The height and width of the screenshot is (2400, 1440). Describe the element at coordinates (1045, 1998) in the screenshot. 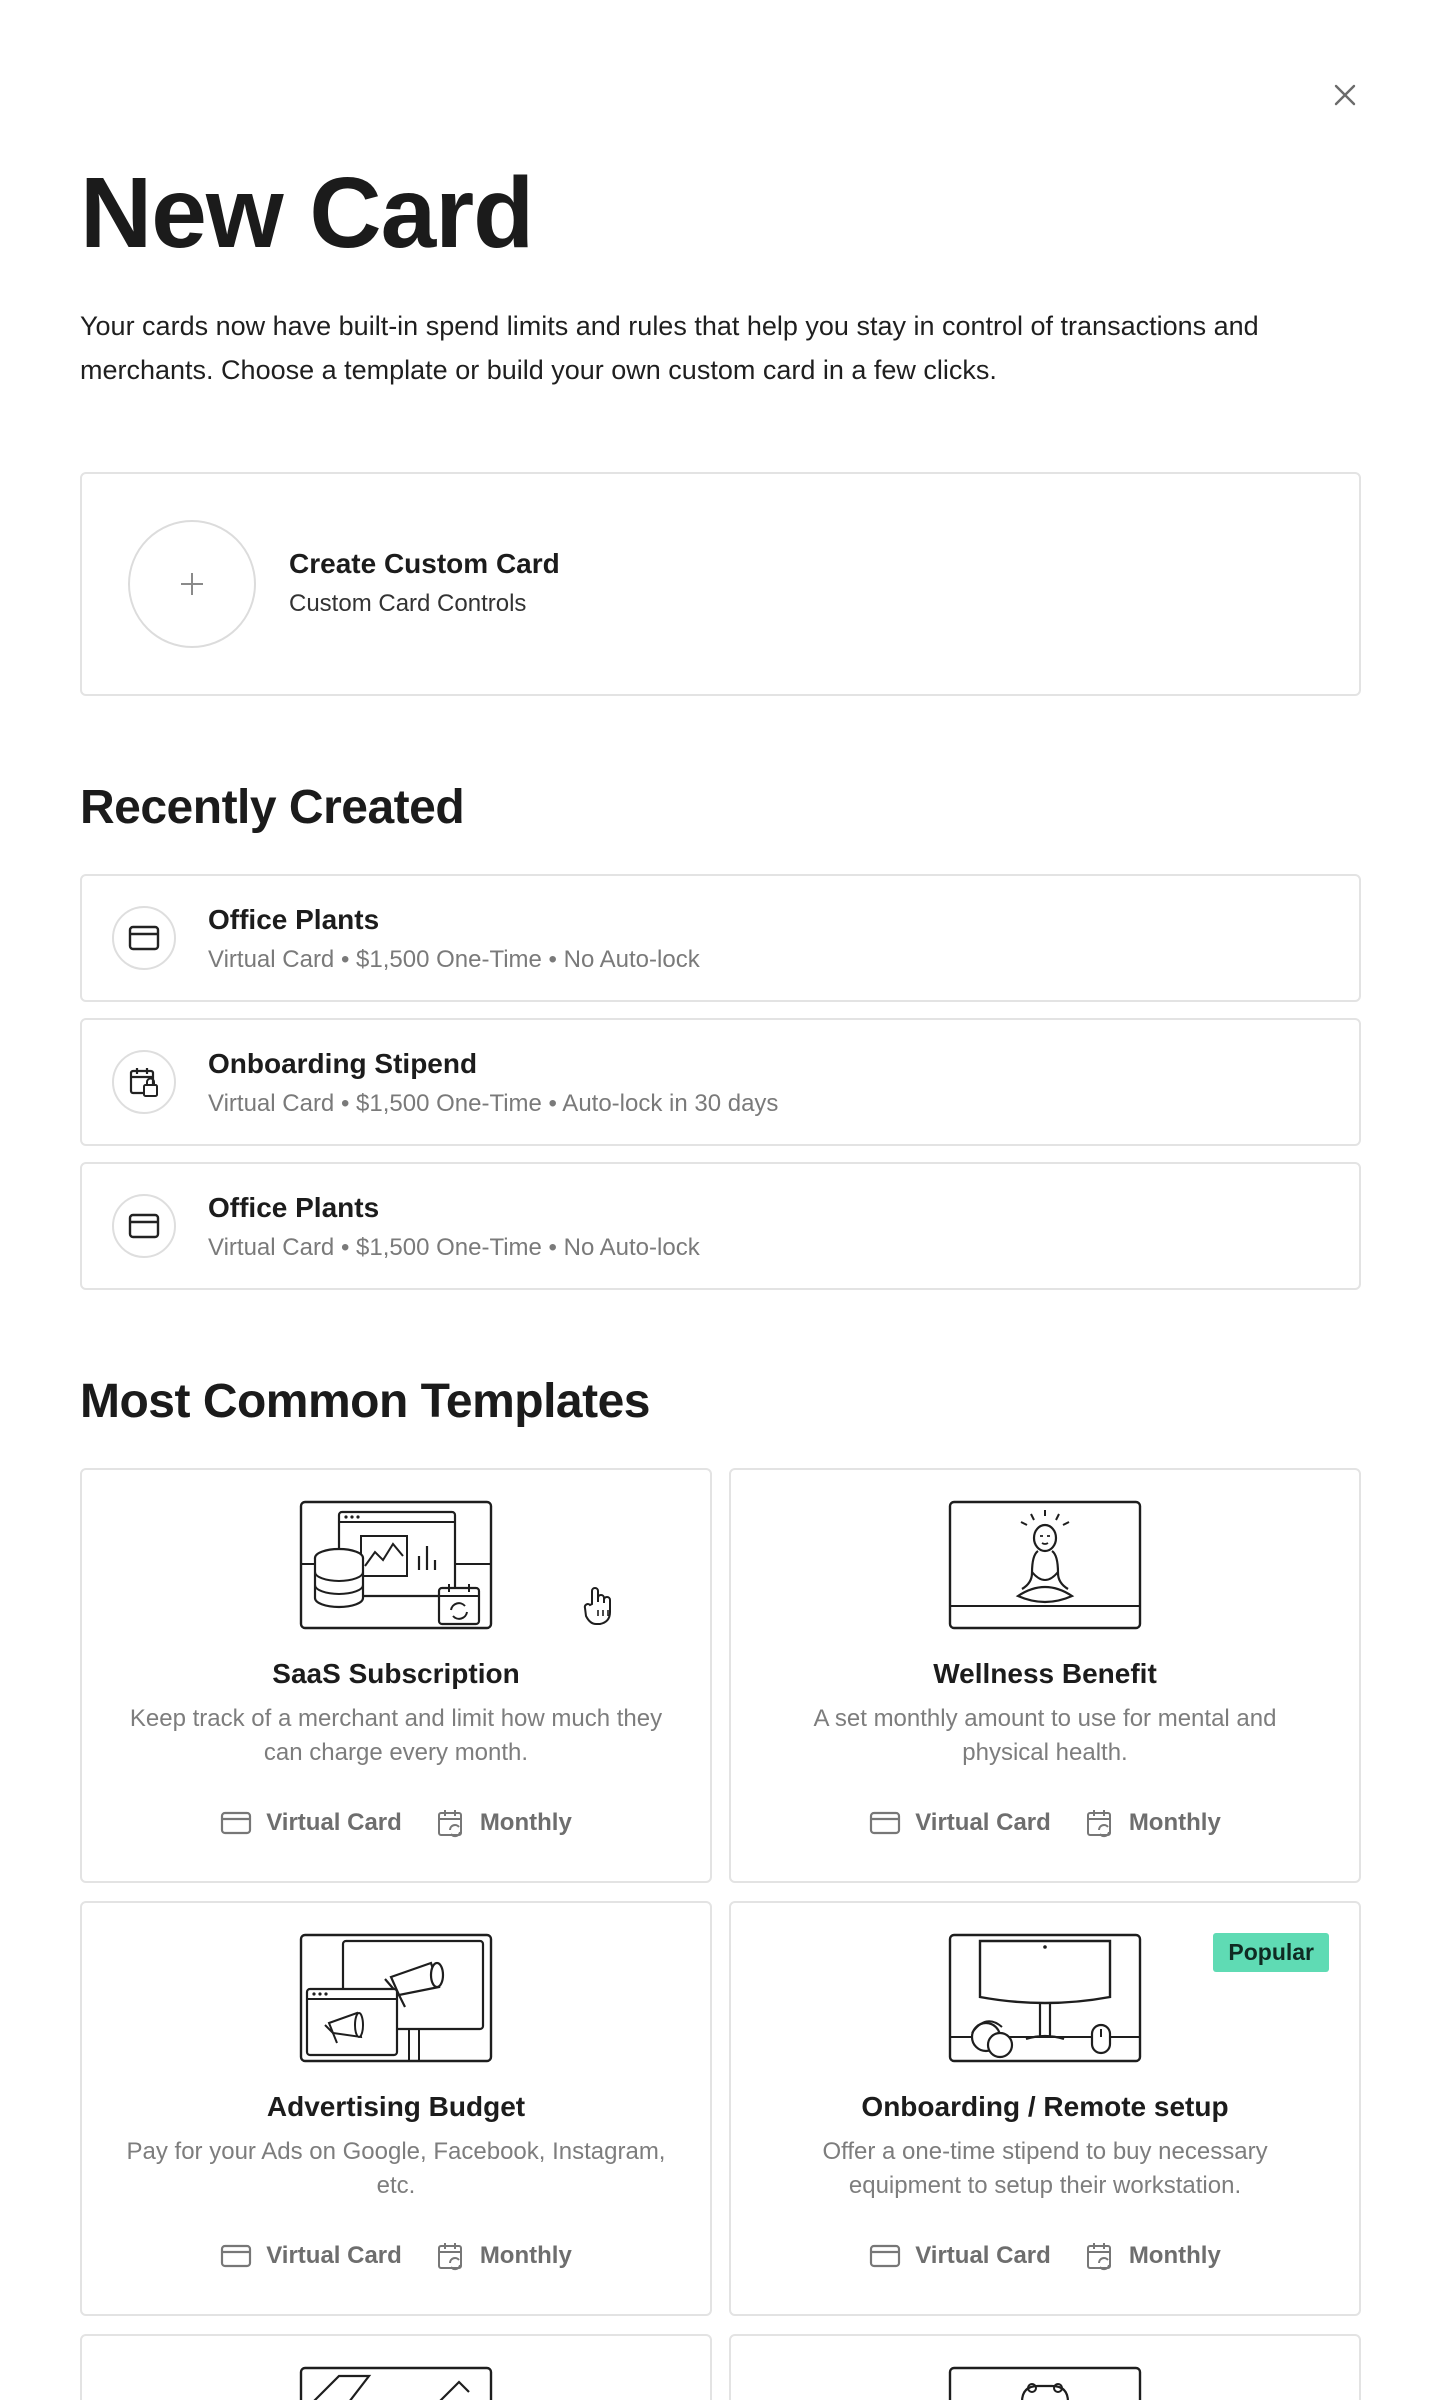

I see `workstation-illustration` at that location.